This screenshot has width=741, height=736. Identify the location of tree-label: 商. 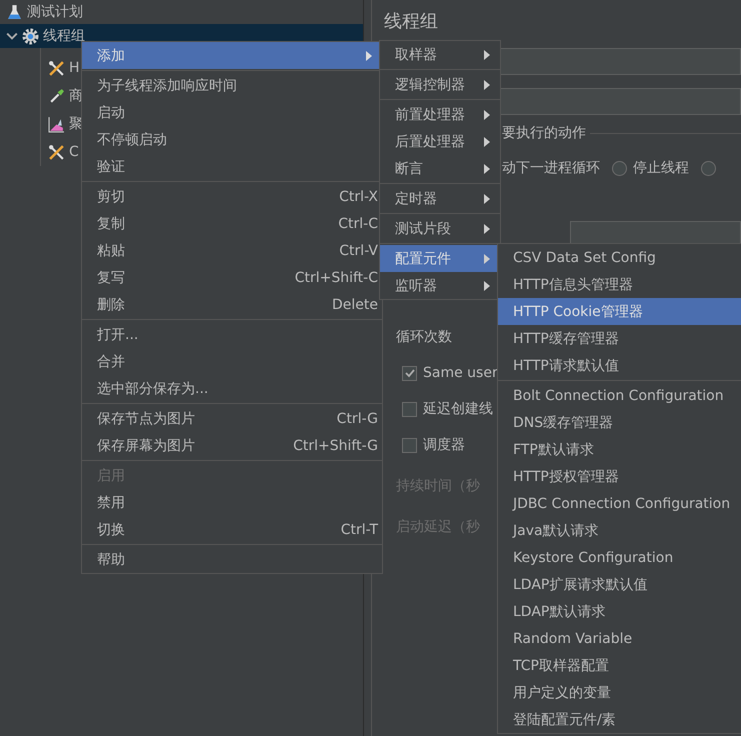
(76, 96).